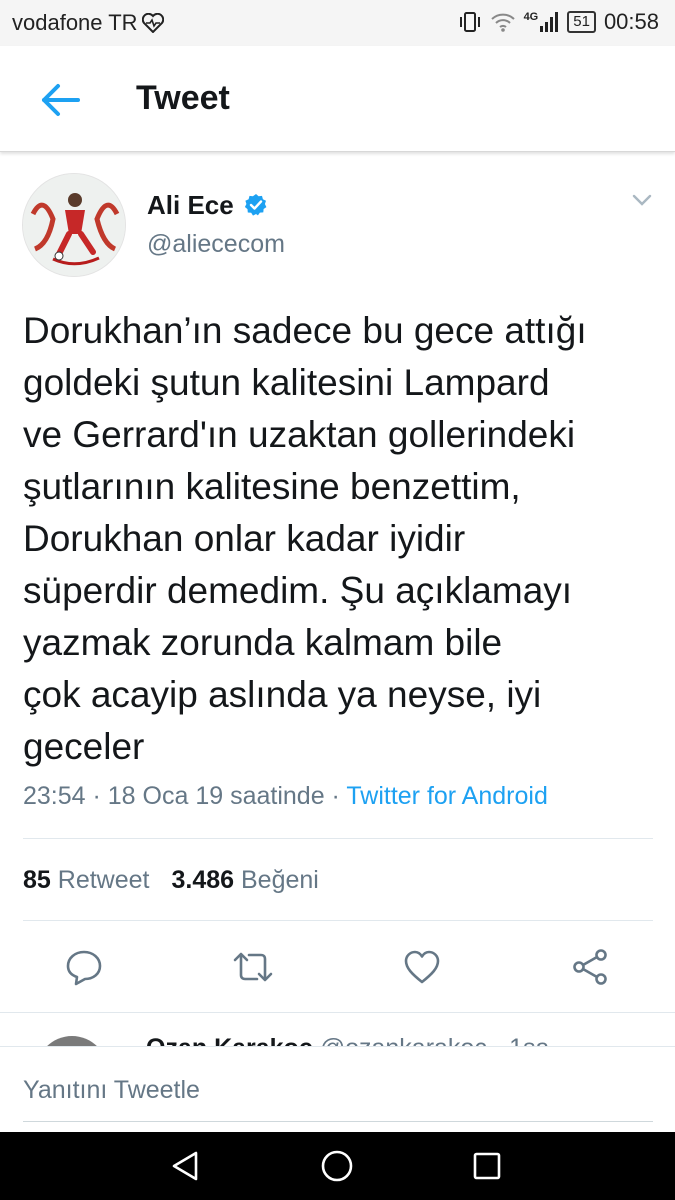 The width and height of the screenshot is (675, 1200). I want to click on battery-icon: 51, so click(581, 22).